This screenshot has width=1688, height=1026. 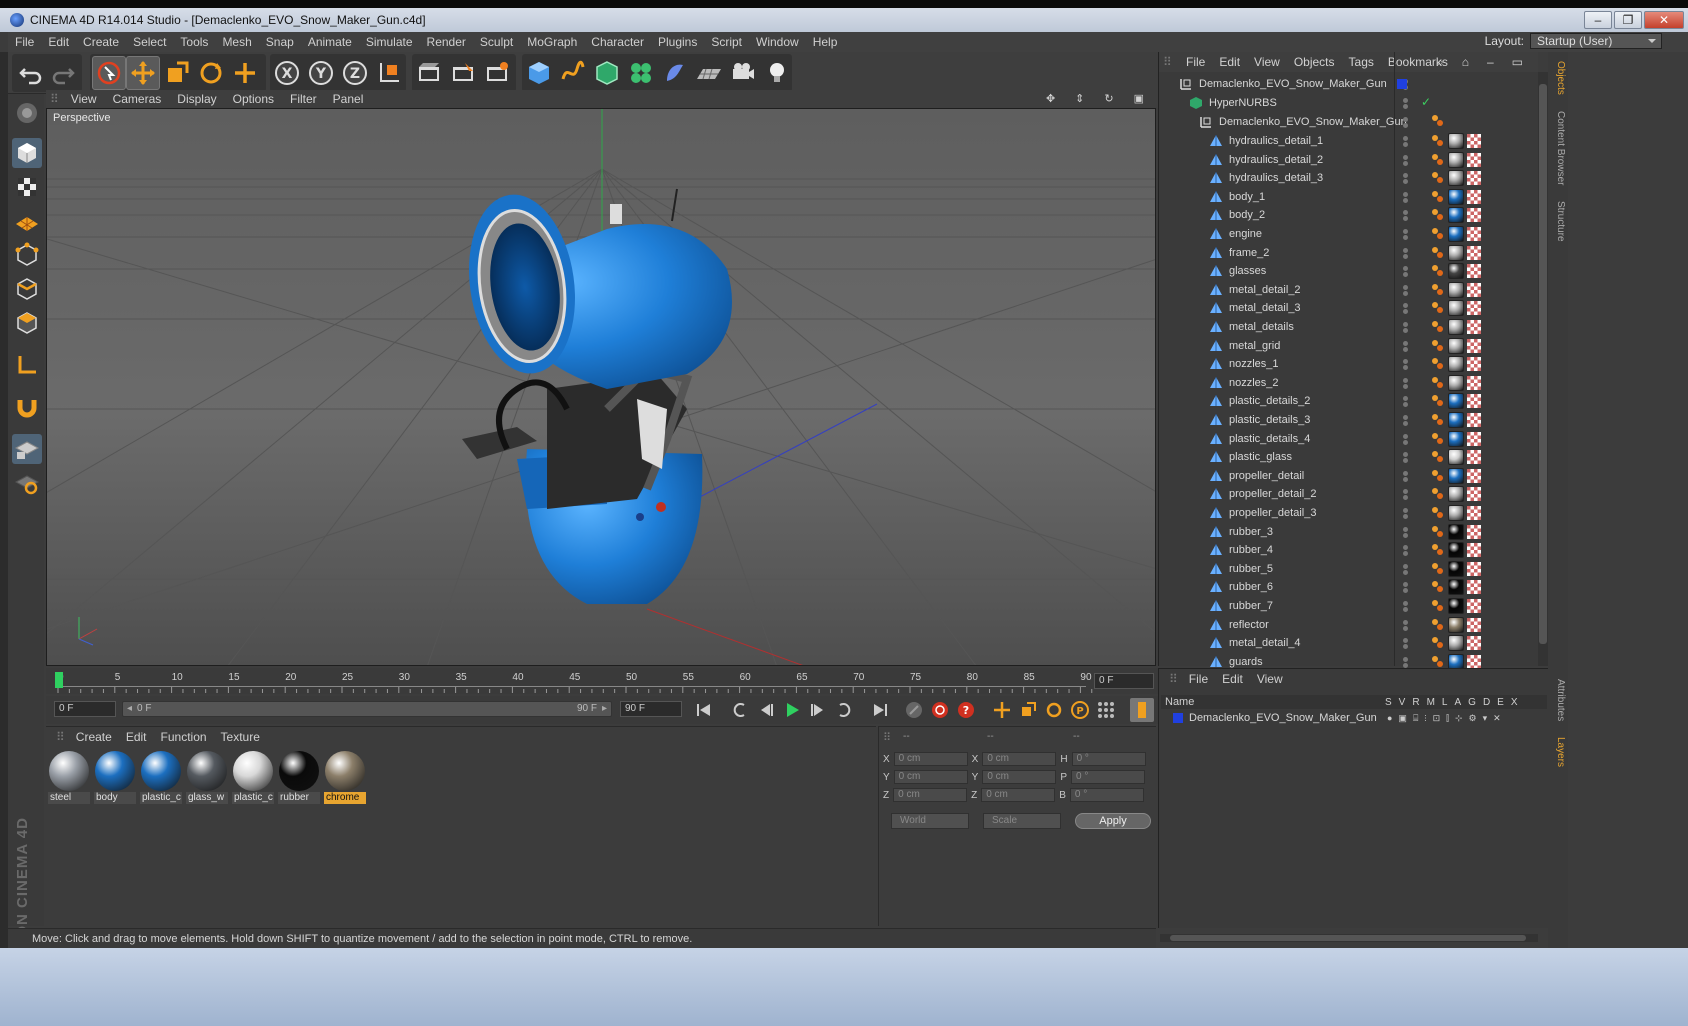 I want to click on workplane-icon, so click(x=27, y=221).